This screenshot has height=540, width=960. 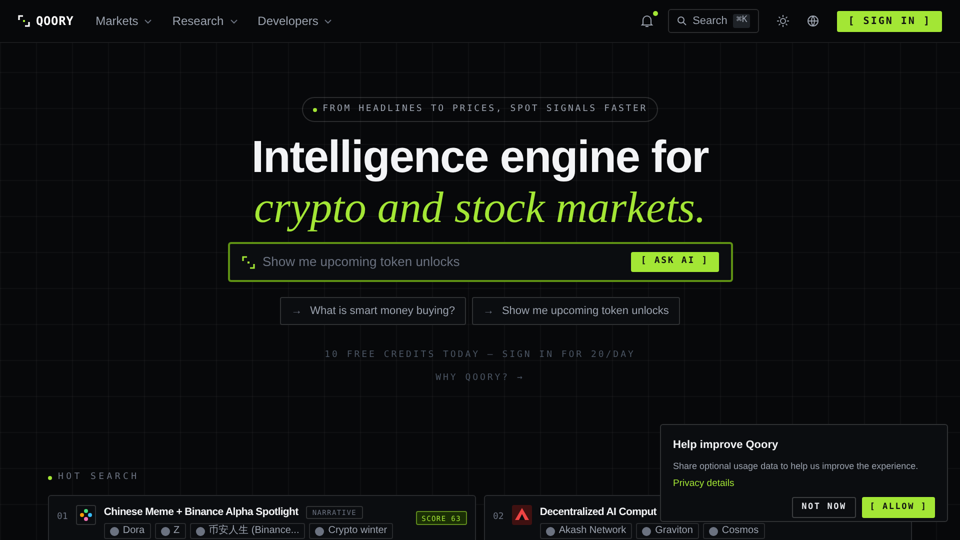 What do you see at coordinates (480, 157) in the screenshot?
I see `hero-heading: Intelligence engine for` at bounding box center [480, 157].